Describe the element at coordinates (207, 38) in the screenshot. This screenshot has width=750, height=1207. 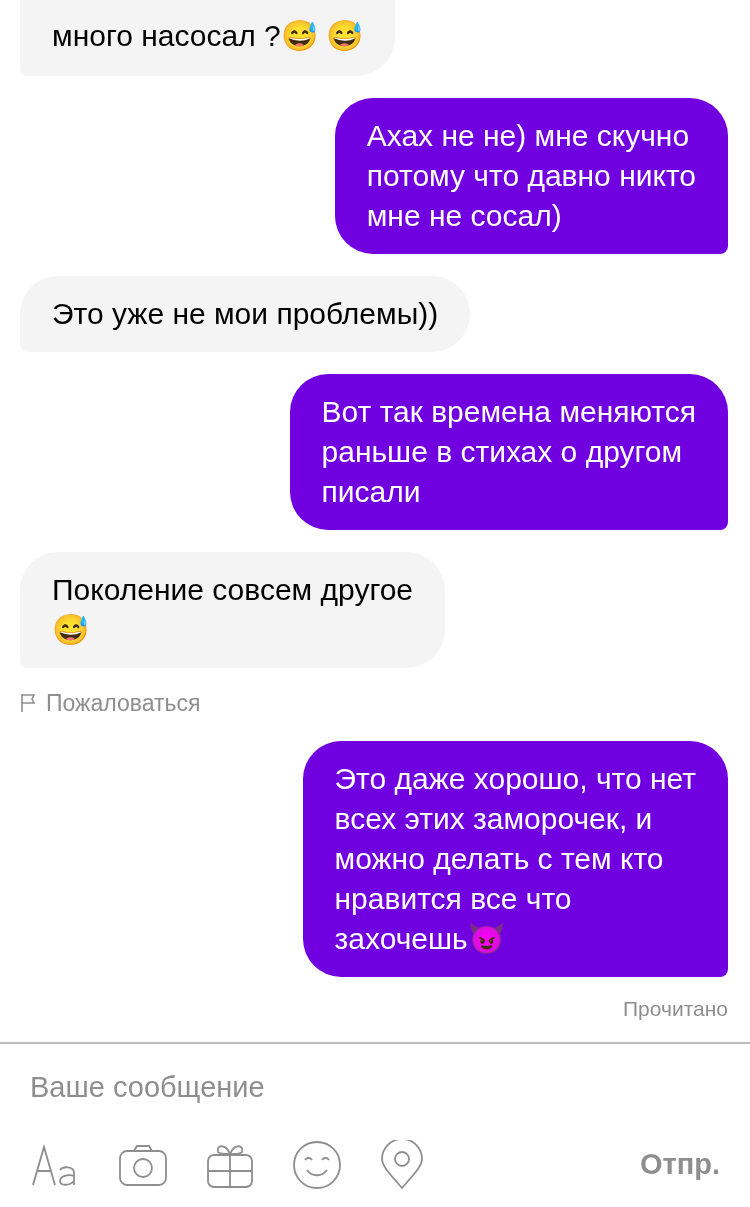
I see `incoming-message: много насосал ?😅 😅` at that location.